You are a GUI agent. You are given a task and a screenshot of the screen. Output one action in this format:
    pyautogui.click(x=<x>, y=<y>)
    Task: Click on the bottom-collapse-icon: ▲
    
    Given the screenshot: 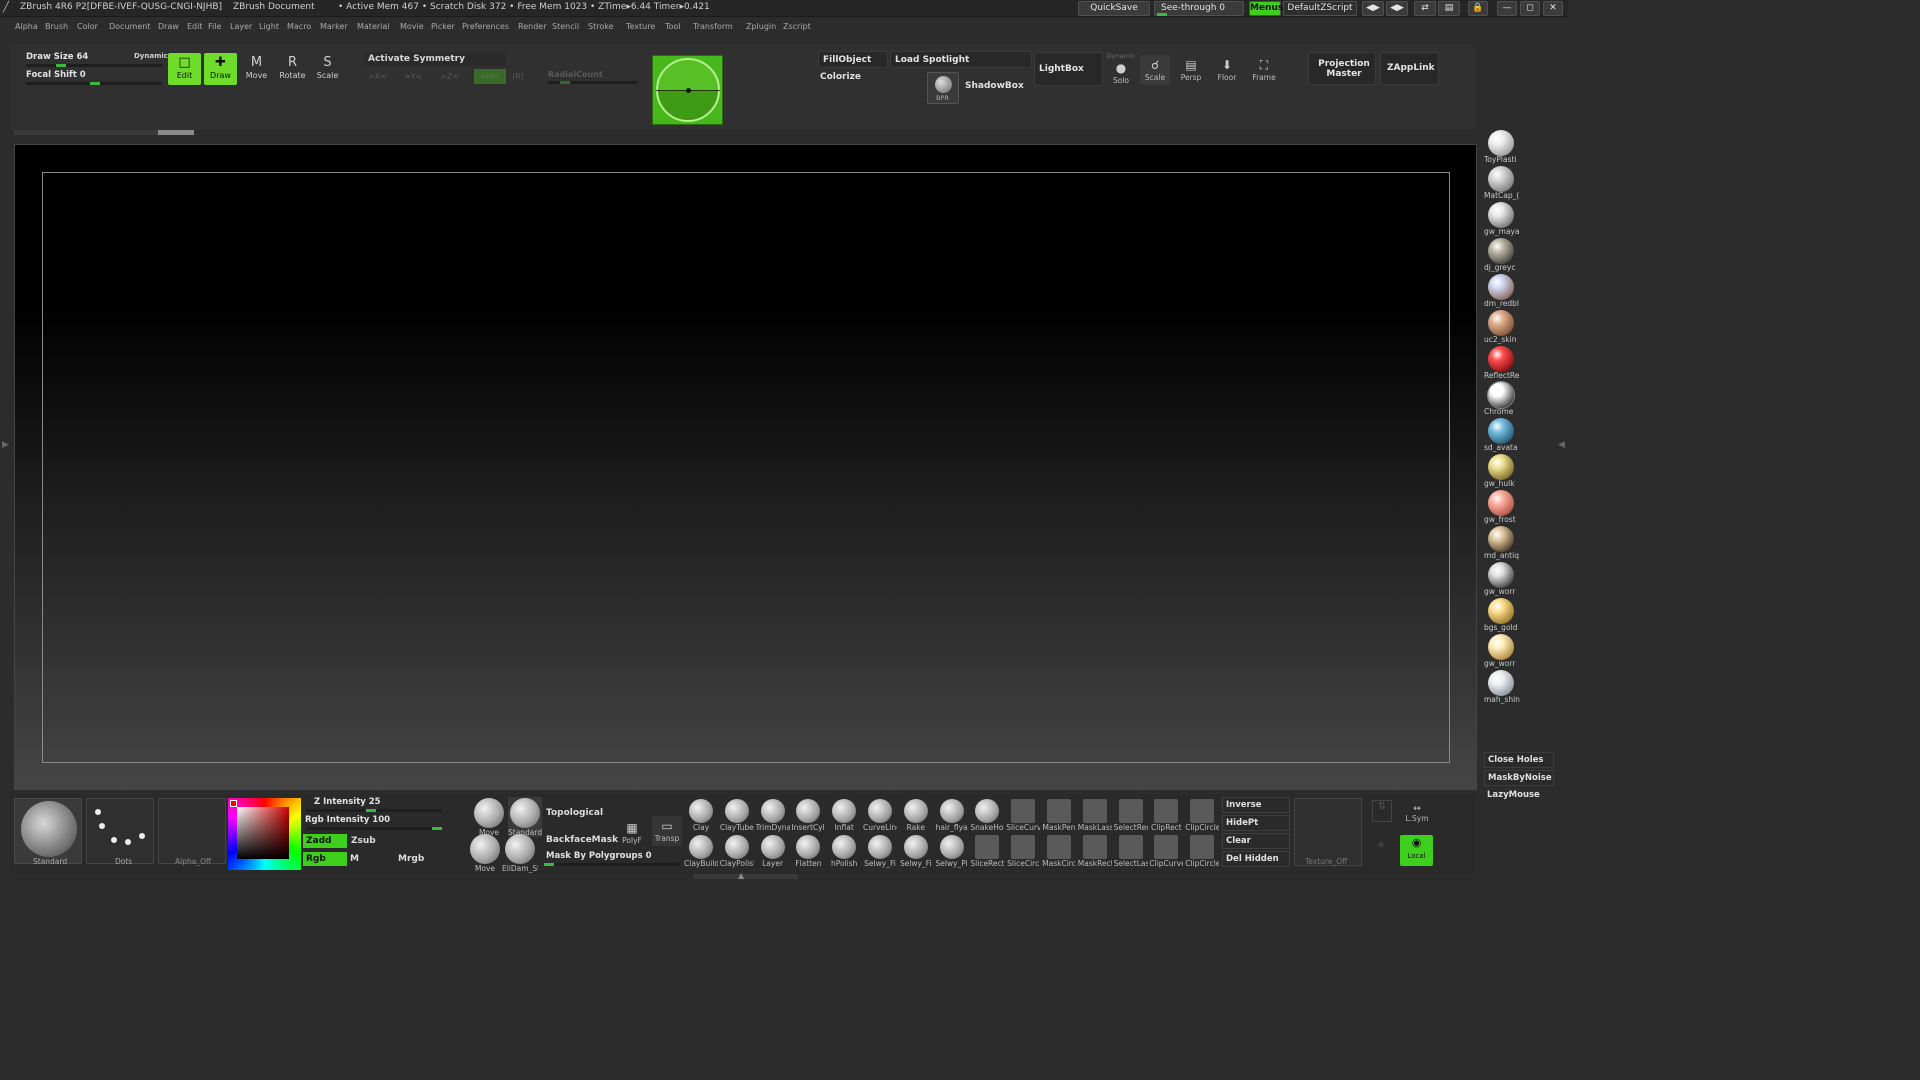 What is the action you would take?
    pyautogui.click(x=741, y=875)
    